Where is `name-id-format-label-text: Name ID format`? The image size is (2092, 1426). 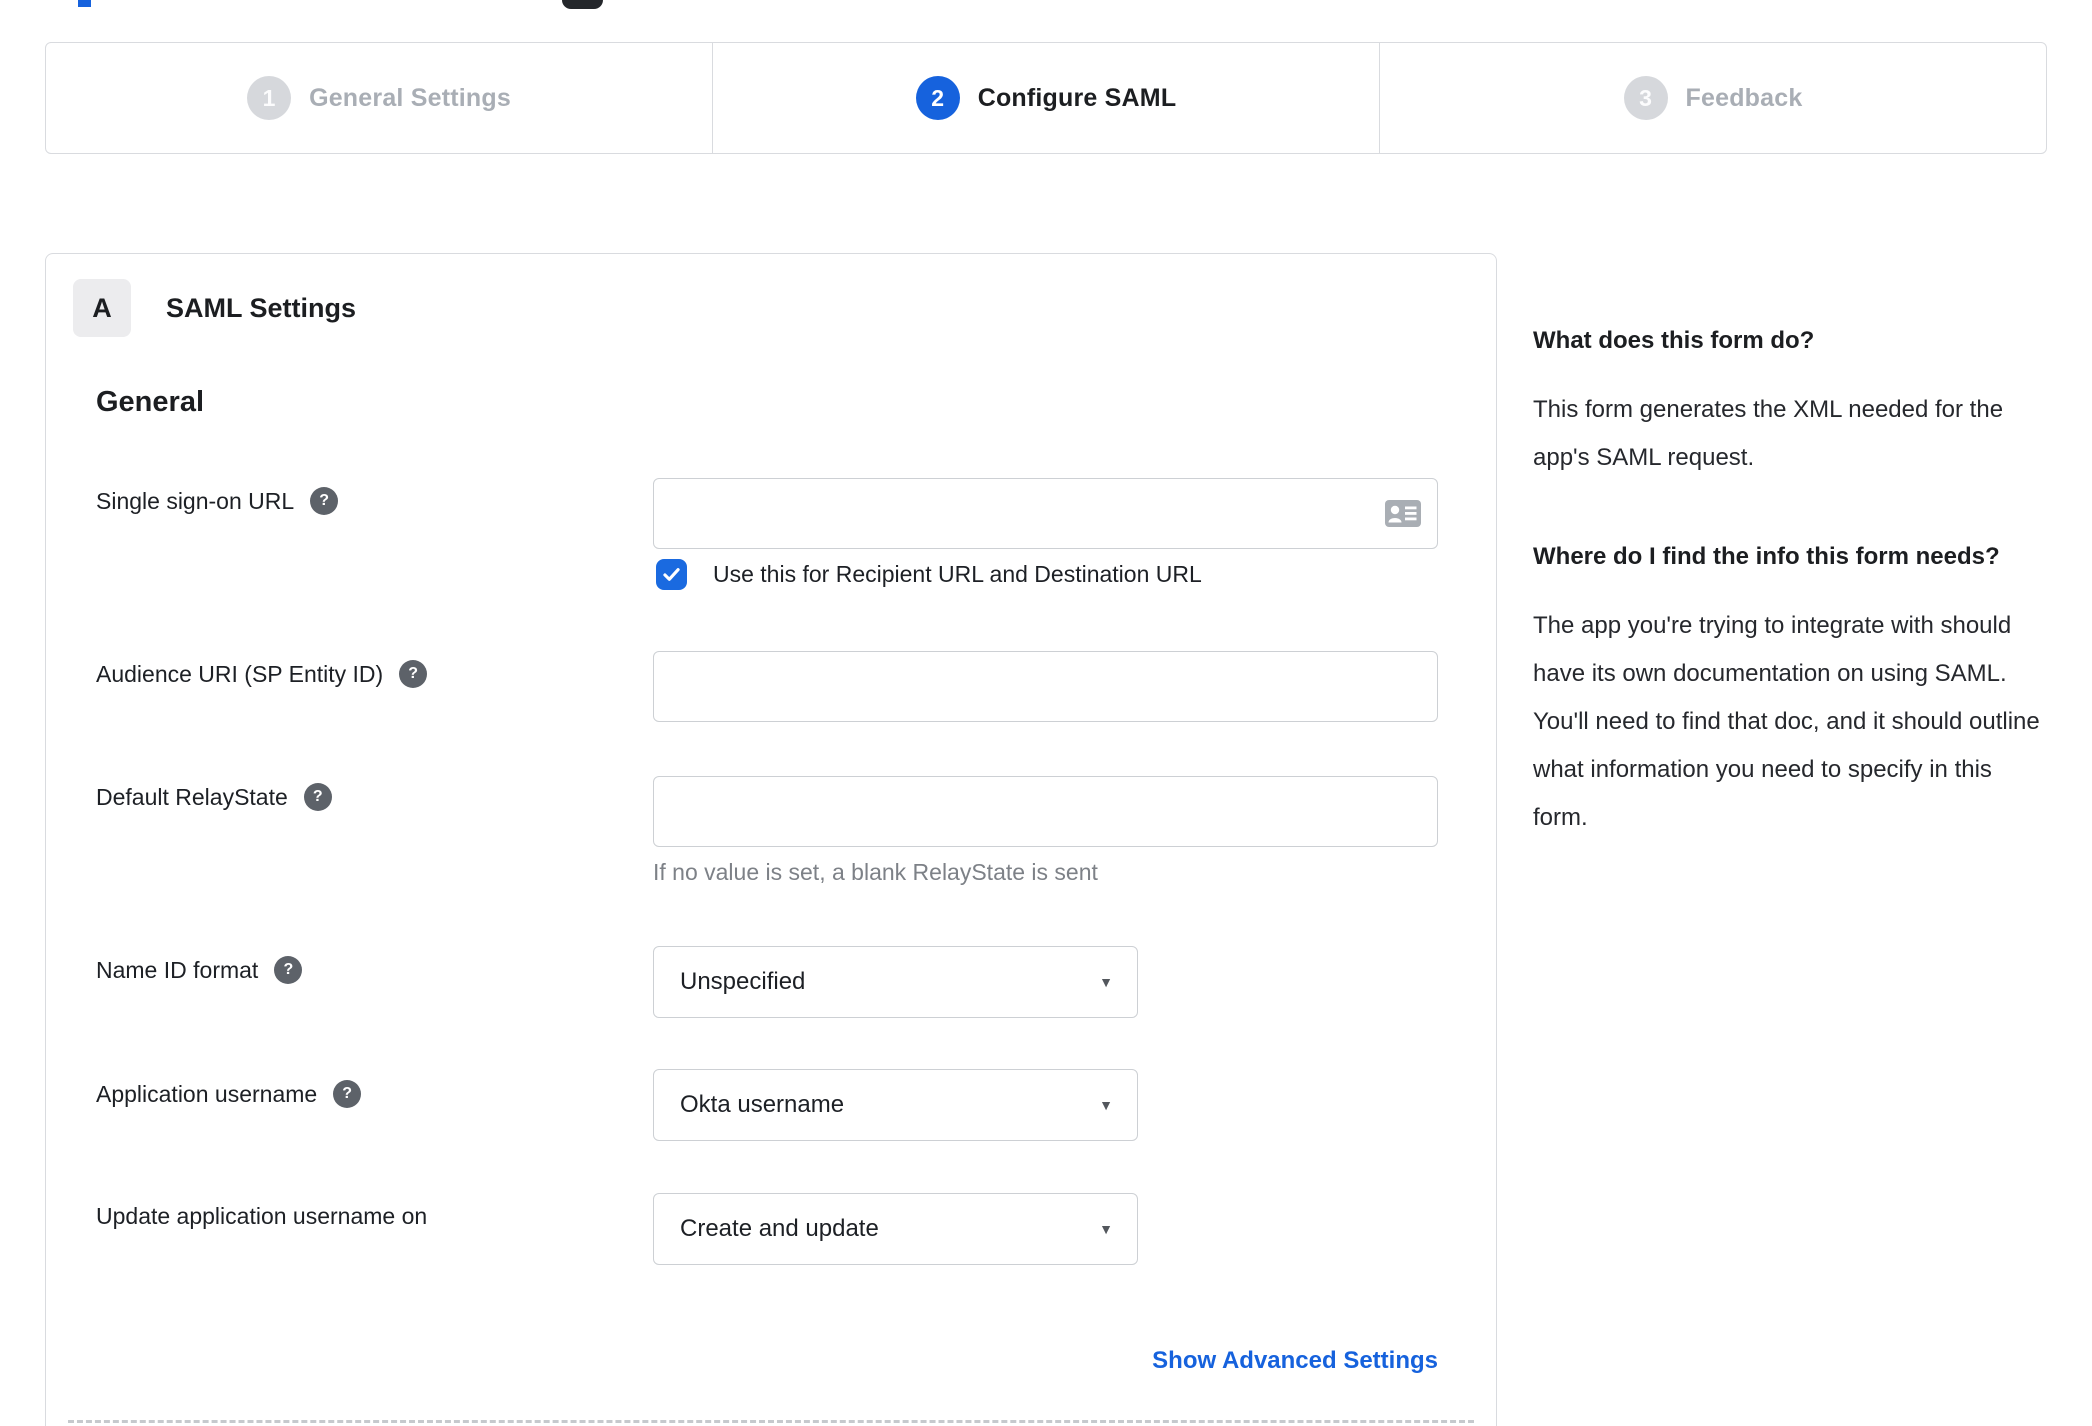 name-id-format-label-text: Name ID format is located at coordinates (177, 969).